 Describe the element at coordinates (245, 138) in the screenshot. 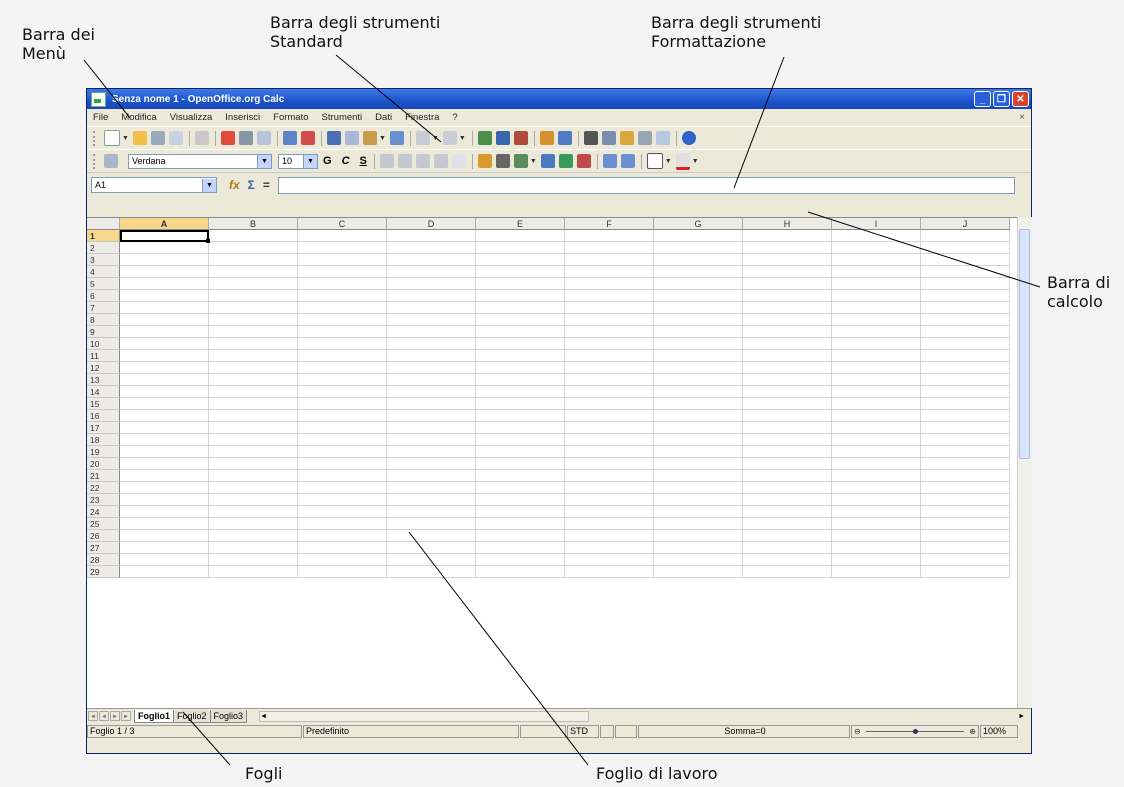

I see `print-icon` at that location.